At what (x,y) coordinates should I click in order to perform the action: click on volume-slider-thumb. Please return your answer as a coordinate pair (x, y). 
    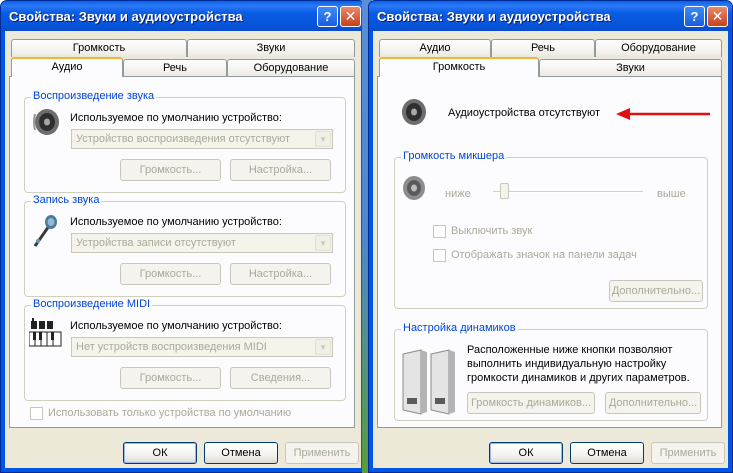
    Looking at the image, I should click on (505, 191).